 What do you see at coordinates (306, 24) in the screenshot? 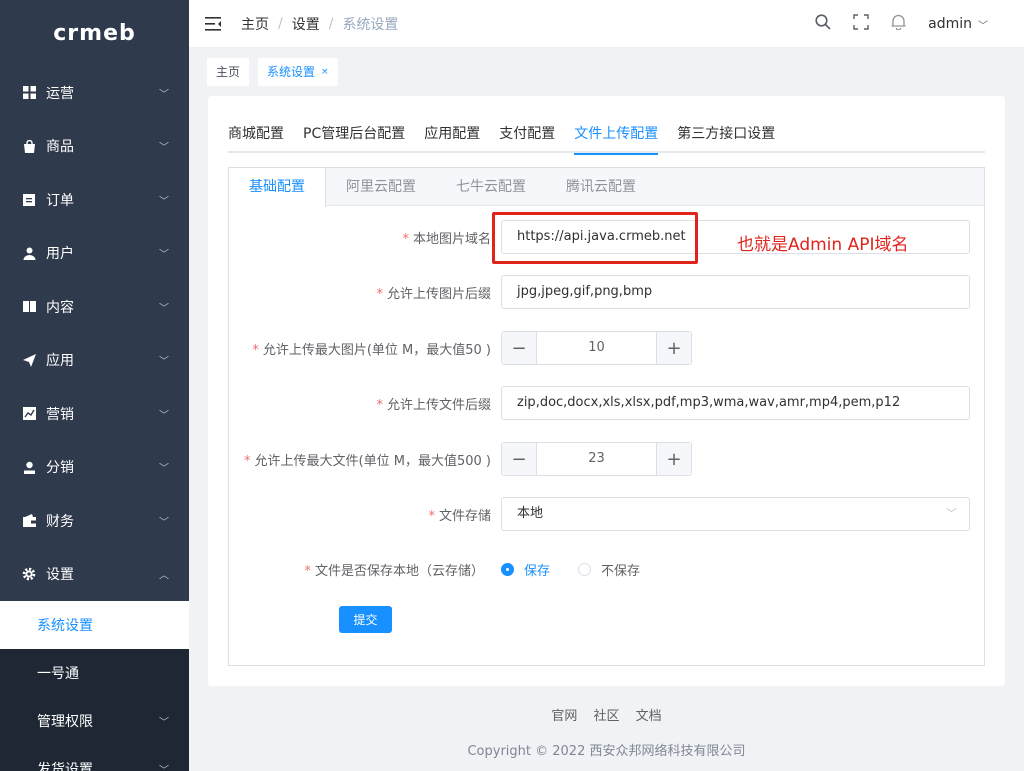
I see `breadcrumb-settings: 设置` at bounding box center [306, 24].